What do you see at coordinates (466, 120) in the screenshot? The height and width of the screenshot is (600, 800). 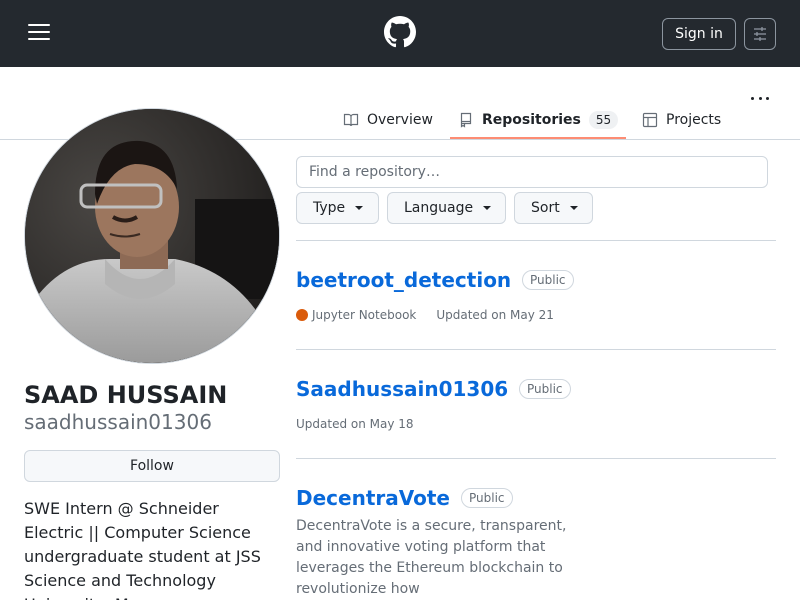 I see `repo-icon` at bounding box center [466, 120].